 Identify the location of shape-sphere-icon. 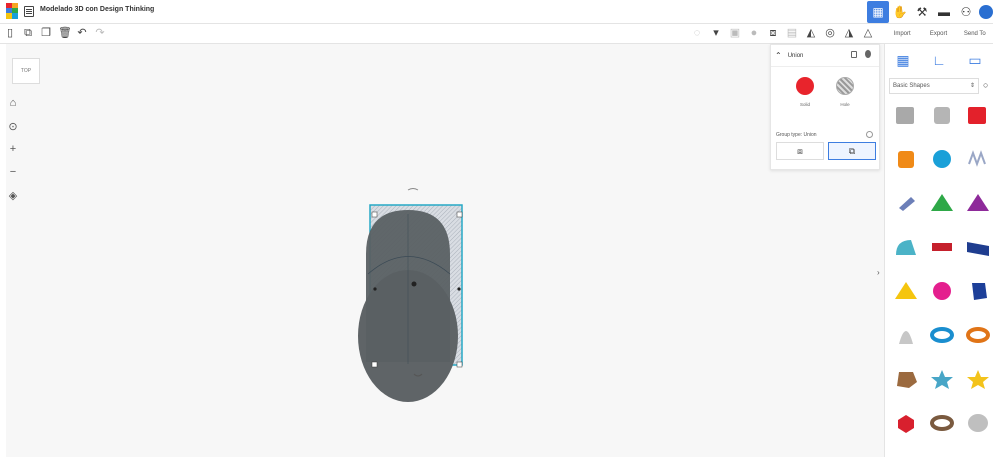
(942, 159).